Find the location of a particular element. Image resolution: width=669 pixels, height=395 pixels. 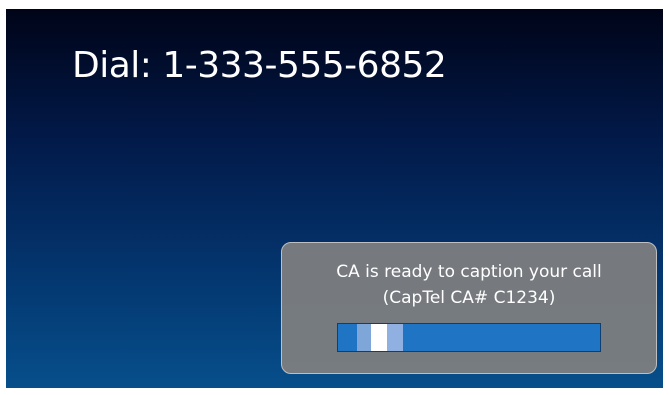

progress-indicator is located at coordinates (380, 337).